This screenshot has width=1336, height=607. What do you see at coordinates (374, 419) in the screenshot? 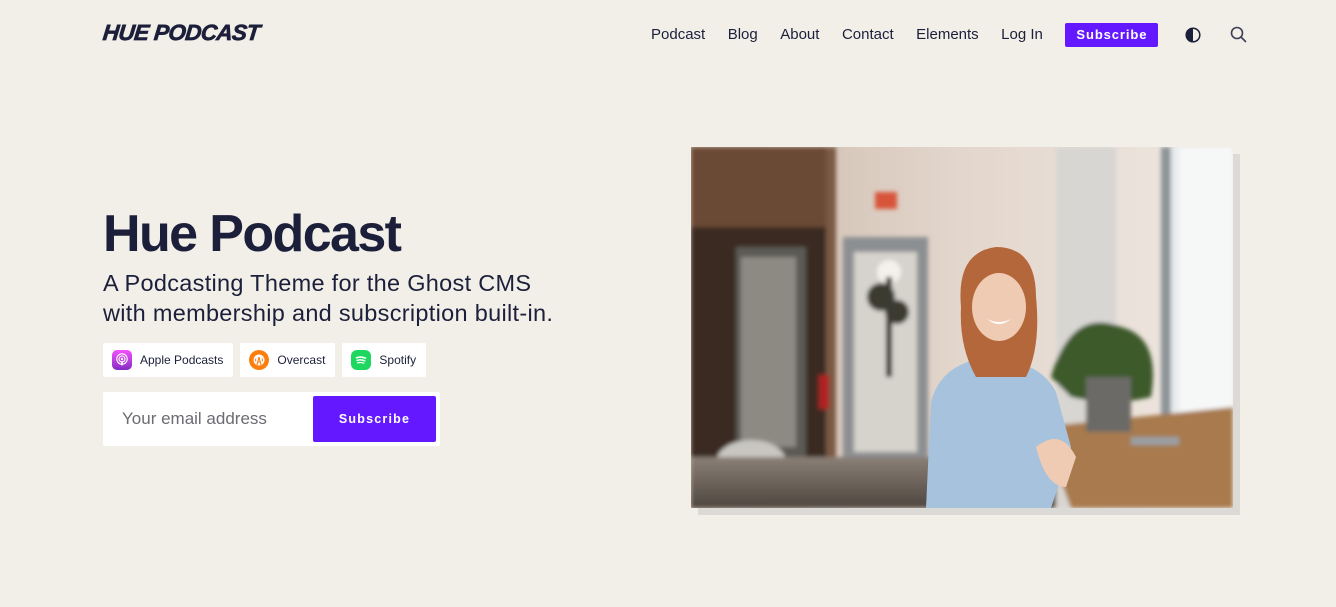
I see `subscribe-button: Subscribe` at bounding box center [374, 419].